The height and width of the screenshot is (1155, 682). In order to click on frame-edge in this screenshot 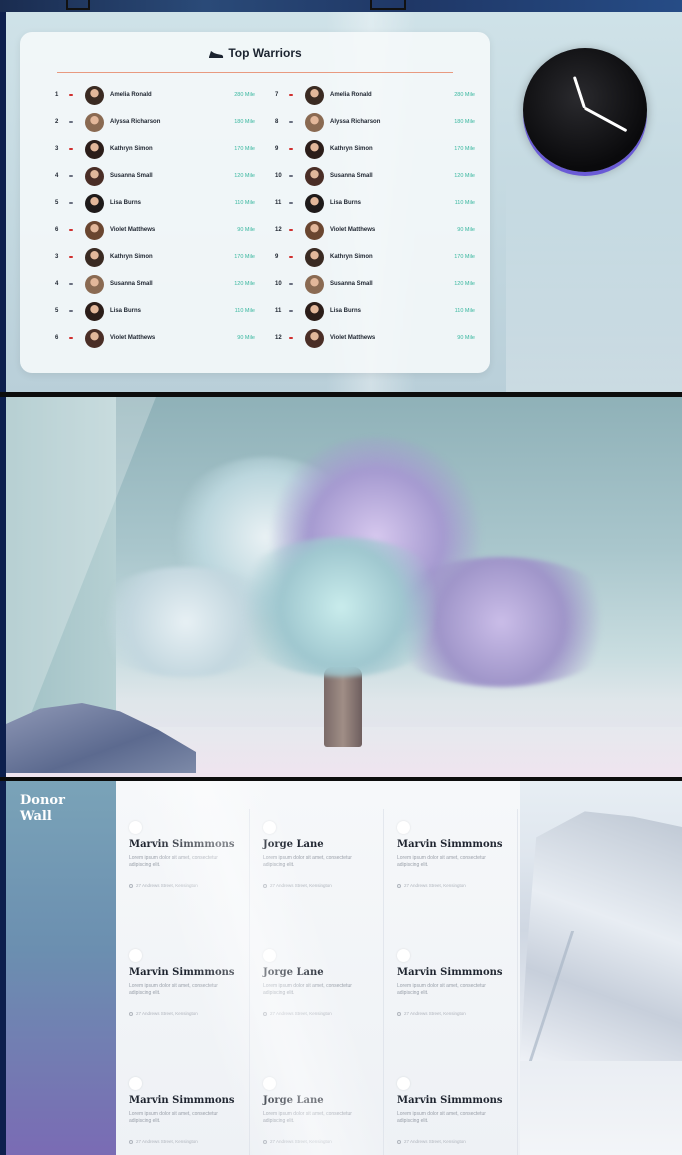, I will do `click(388, 5)`.